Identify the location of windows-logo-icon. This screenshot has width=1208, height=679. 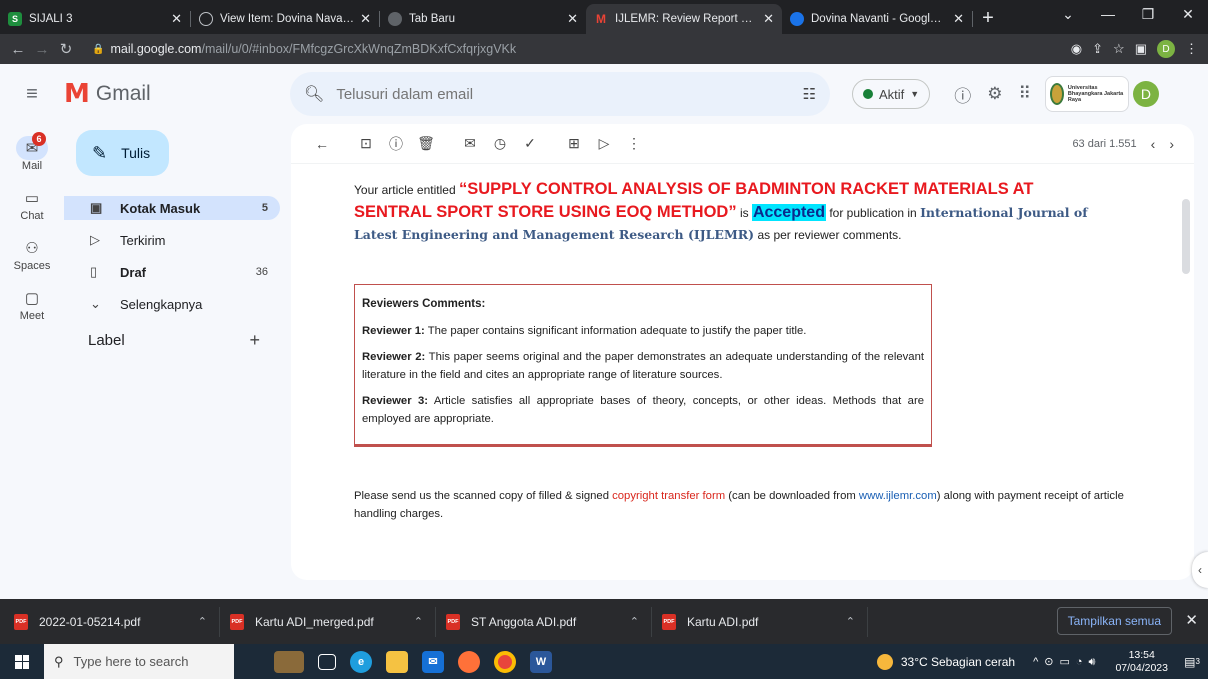
(22, 661).